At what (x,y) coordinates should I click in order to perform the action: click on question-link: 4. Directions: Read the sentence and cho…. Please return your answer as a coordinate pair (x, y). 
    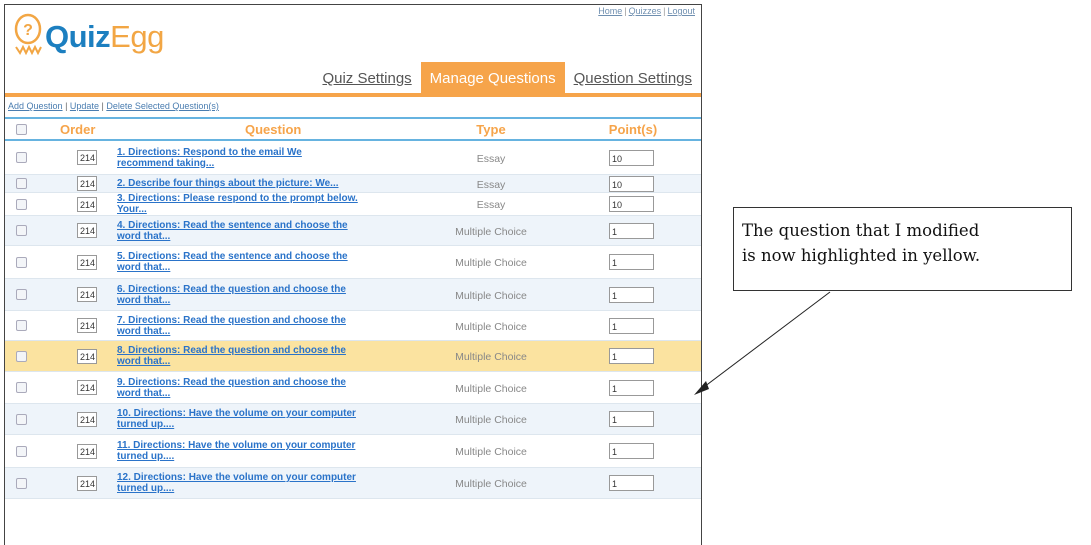
    Looking at the image, I should click on (265, 231).